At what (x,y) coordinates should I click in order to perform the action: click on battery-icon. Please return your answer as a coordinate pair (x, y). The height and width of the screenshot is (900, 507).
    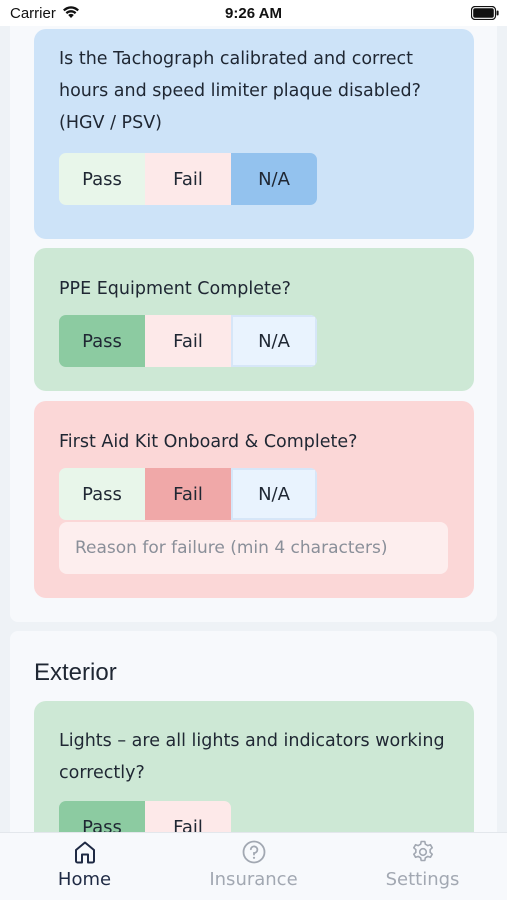
    Looking at the image, I should click on (485, 13).